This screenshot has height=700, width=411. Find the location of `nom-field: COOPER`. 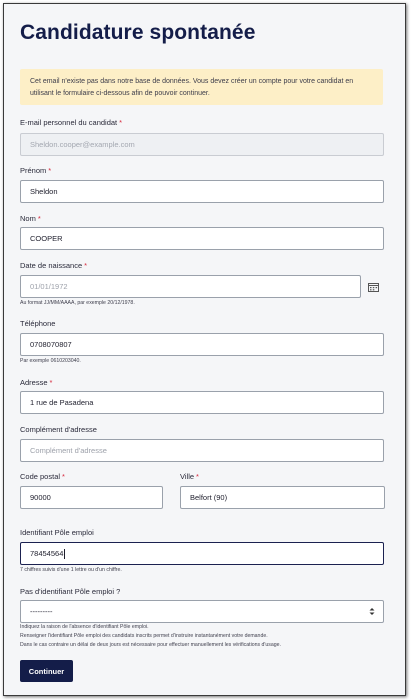

nom-field: COOPER is located at coordinates (202, 238).